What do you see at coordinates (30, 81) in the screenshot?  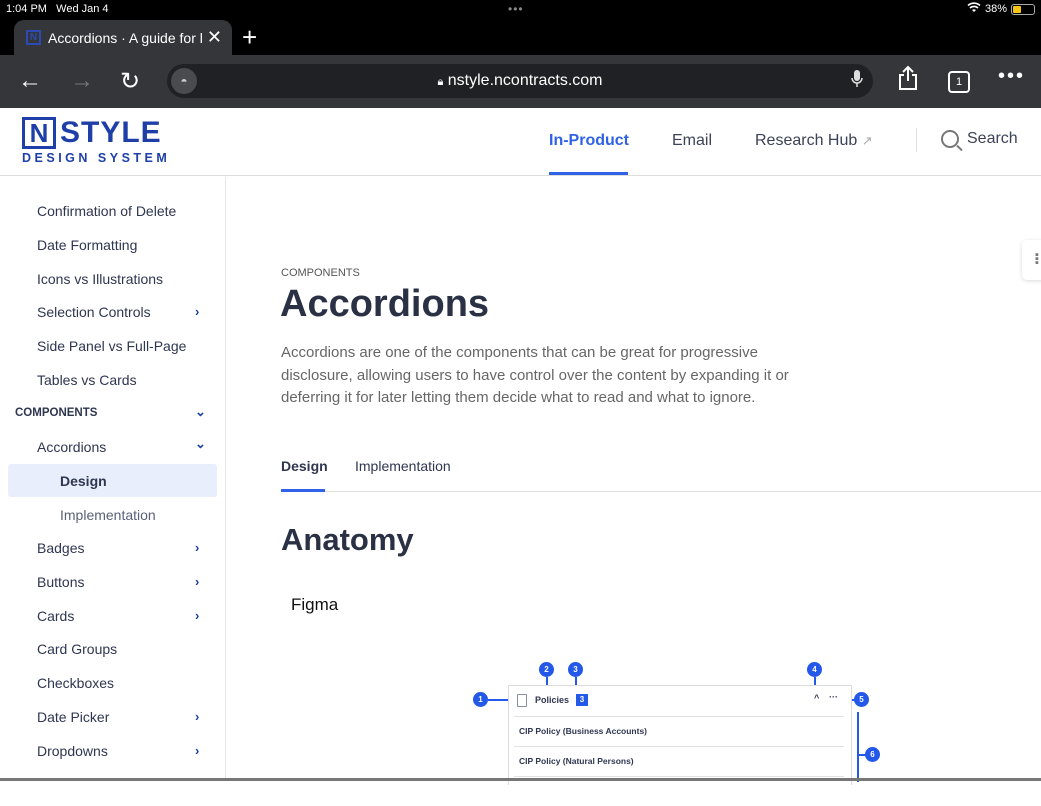 I see `back-icon: ←` at bounding box center [30, 81].